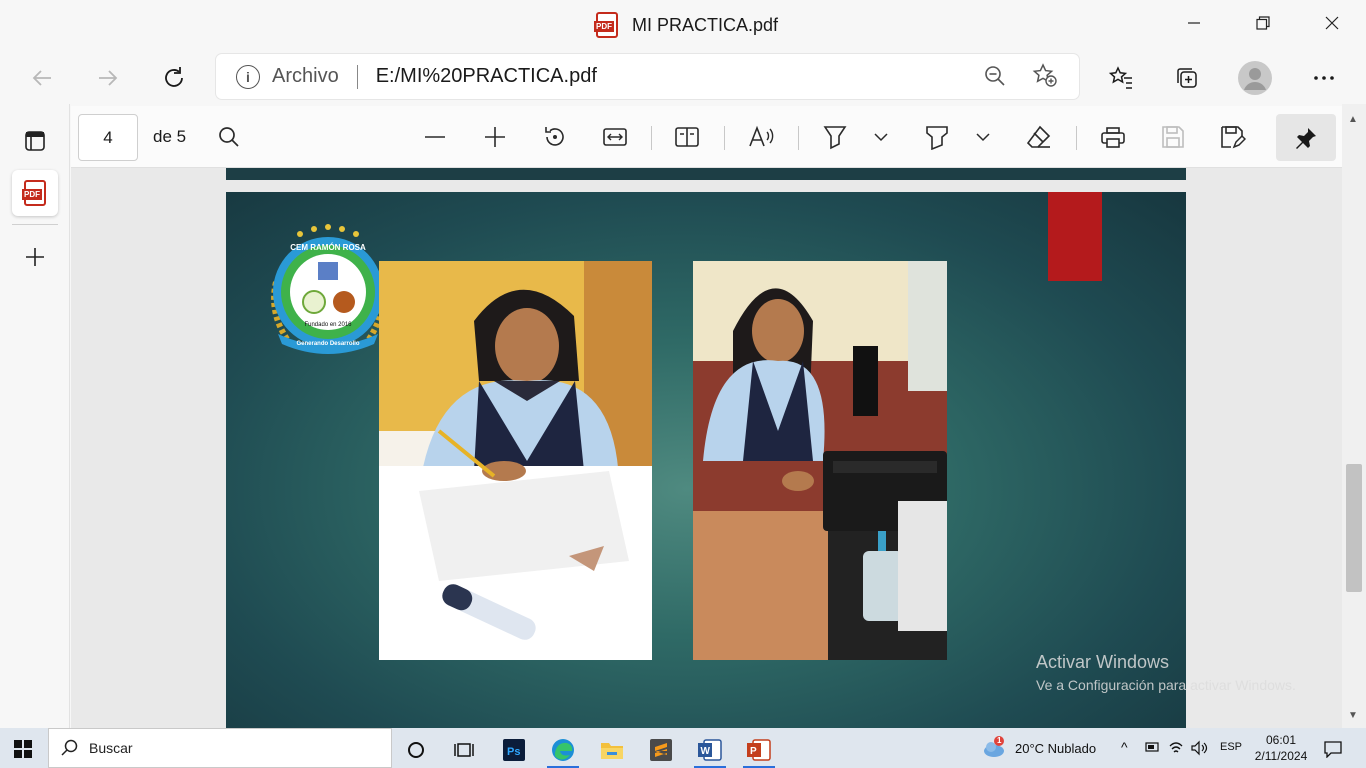  What do you see at coordinates (706, 174) in the screenshot?
I see `previous-page-bottom` at bounding box center [706, 174].